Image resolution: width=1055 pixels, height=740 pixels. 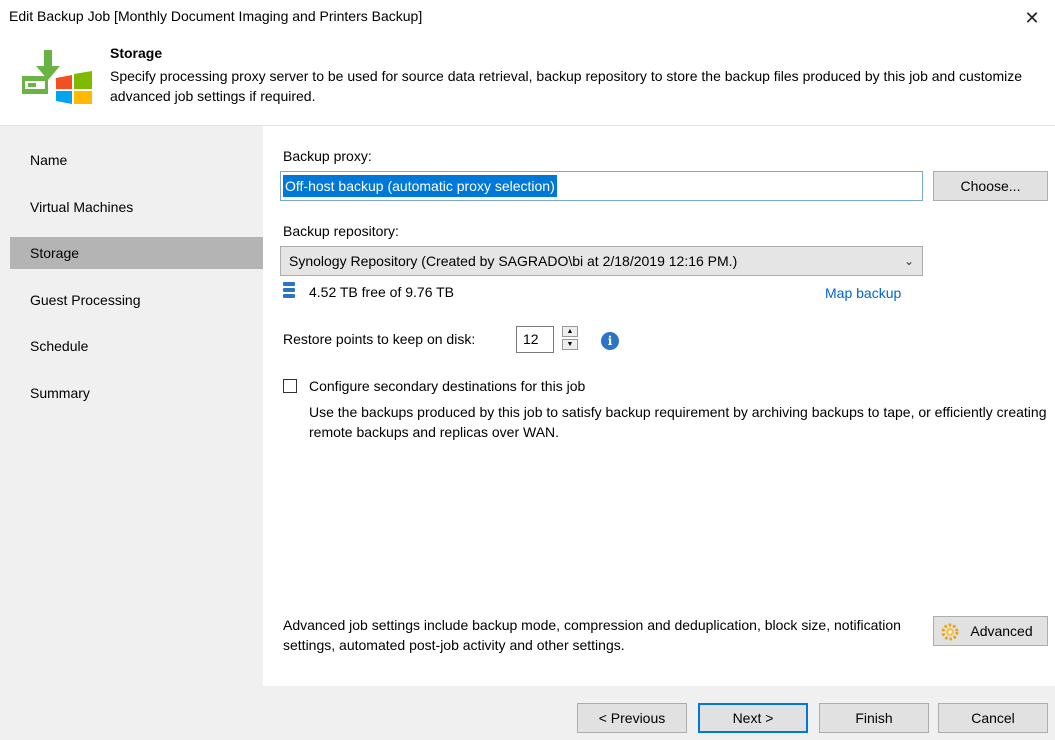 I want to click on database-icon, so click(x=289, y=290).